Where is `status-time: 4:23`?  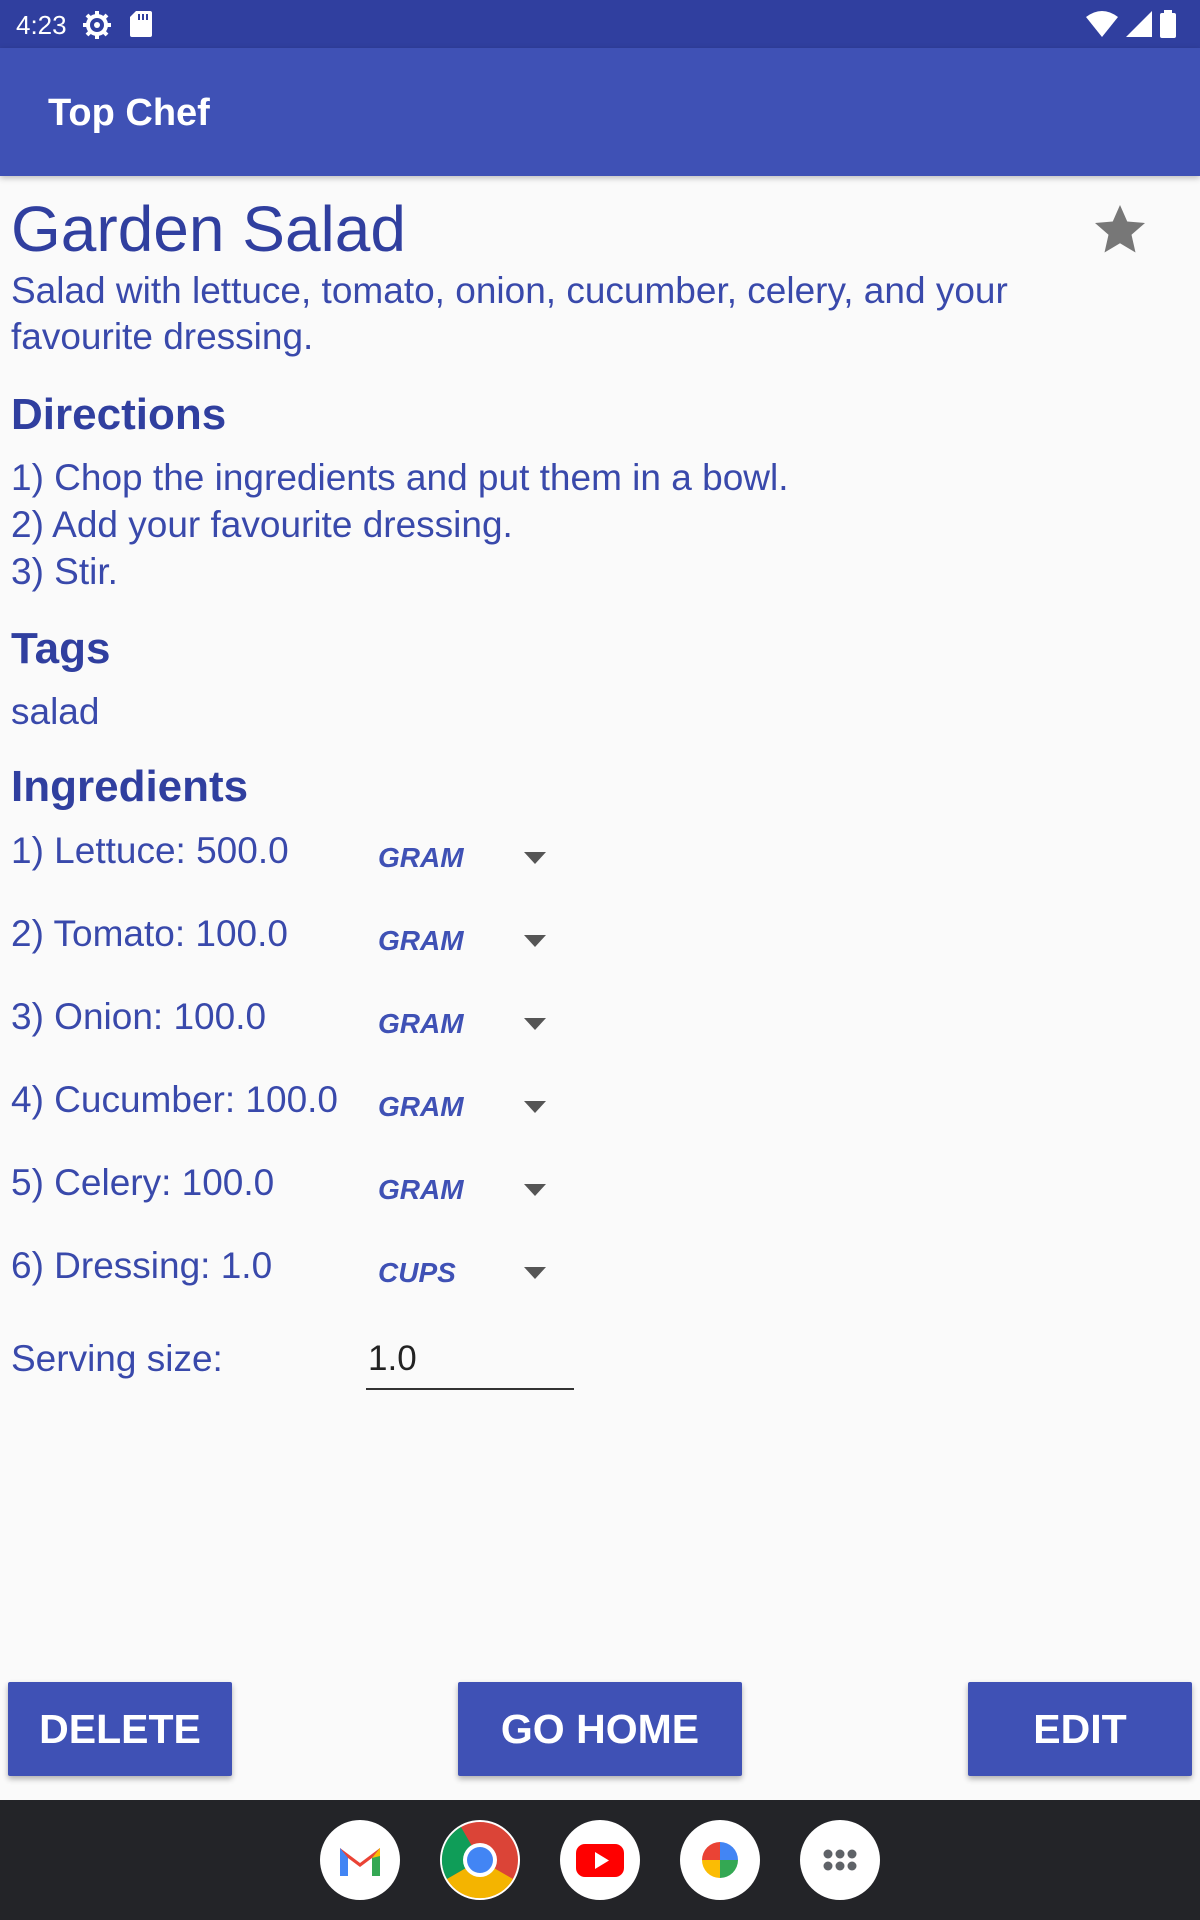
status-time: 4:23 is located at coordinates (41, 25).